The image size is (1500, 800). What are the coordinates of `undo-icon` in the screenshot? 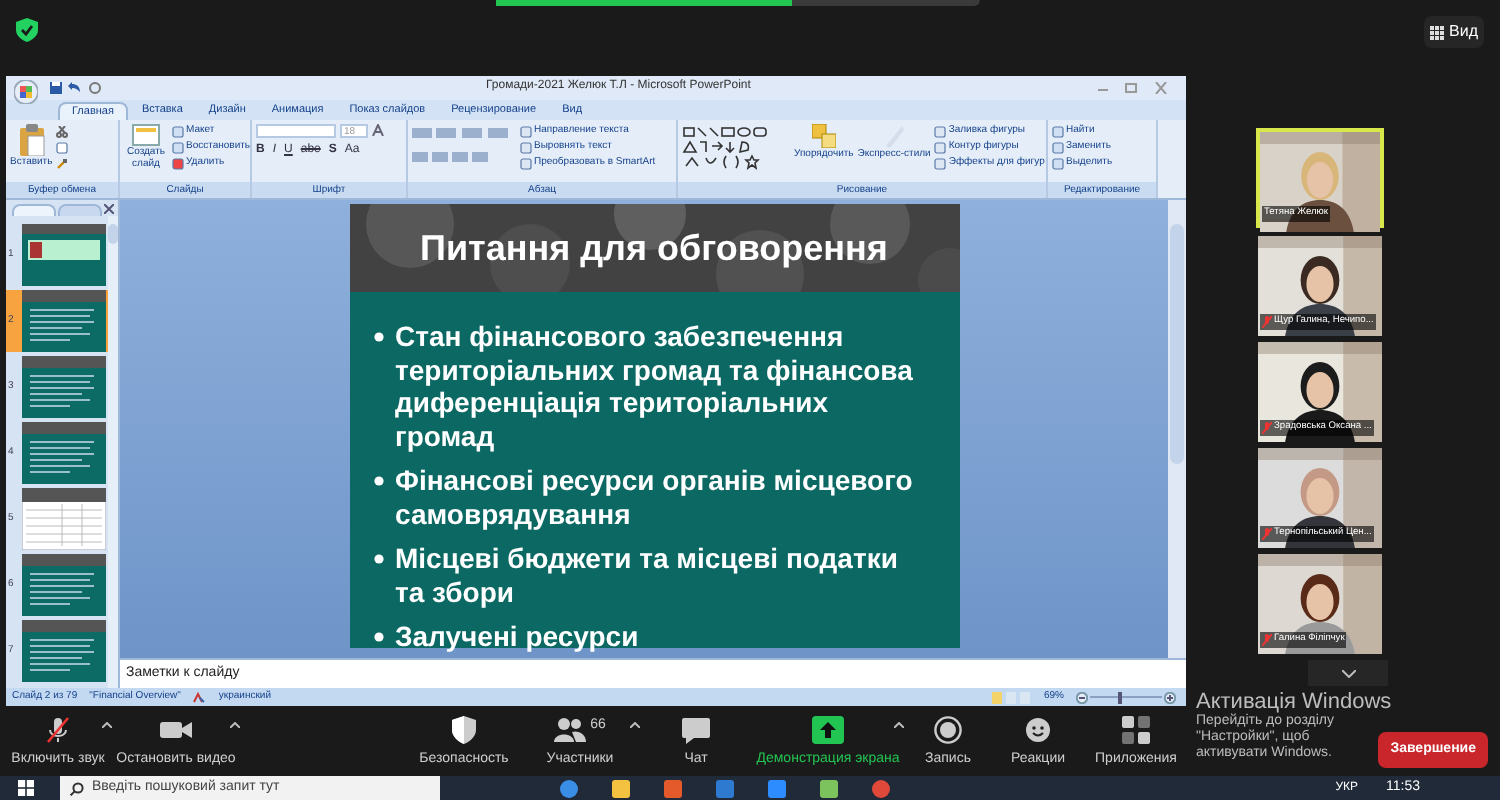 It's located at (75, 88).